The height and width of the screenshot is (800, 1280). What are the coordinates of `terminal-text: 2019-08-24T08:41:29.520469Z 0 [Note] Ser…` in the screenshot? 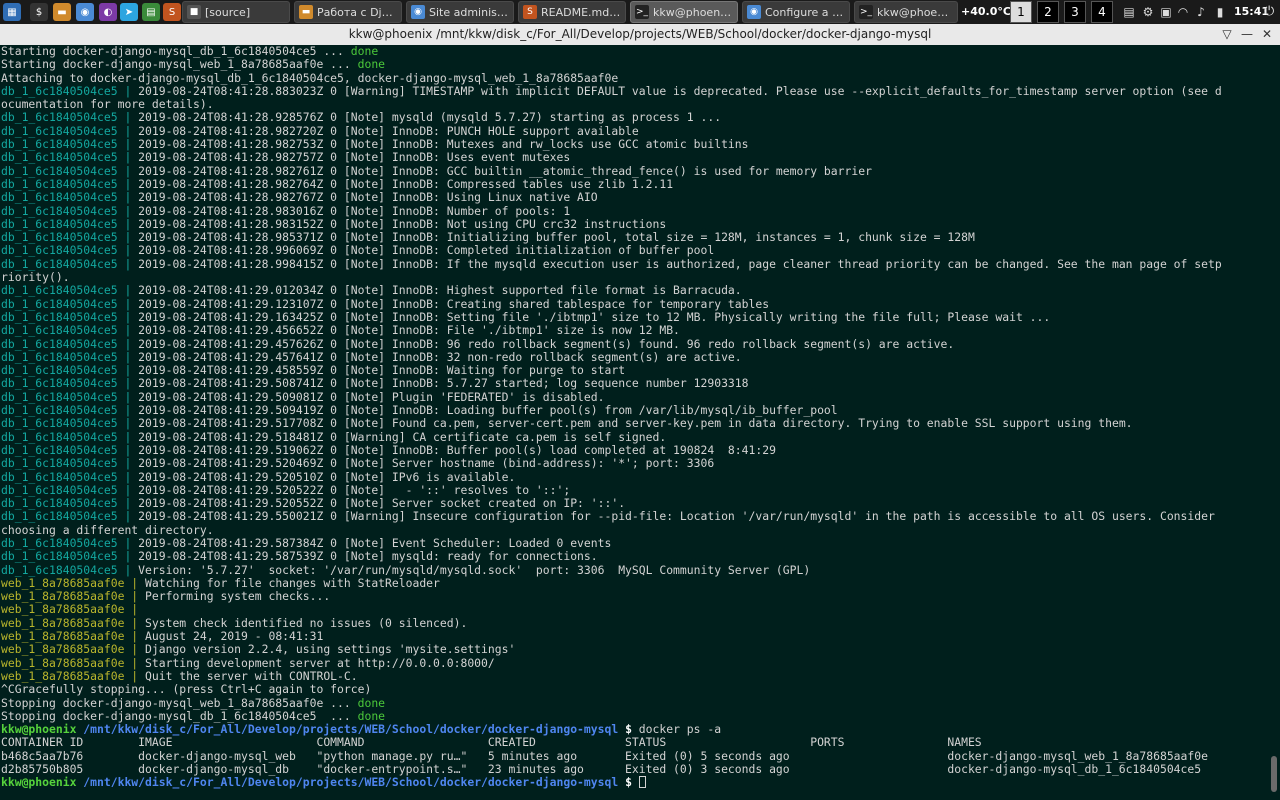 It's located at (426, 464).